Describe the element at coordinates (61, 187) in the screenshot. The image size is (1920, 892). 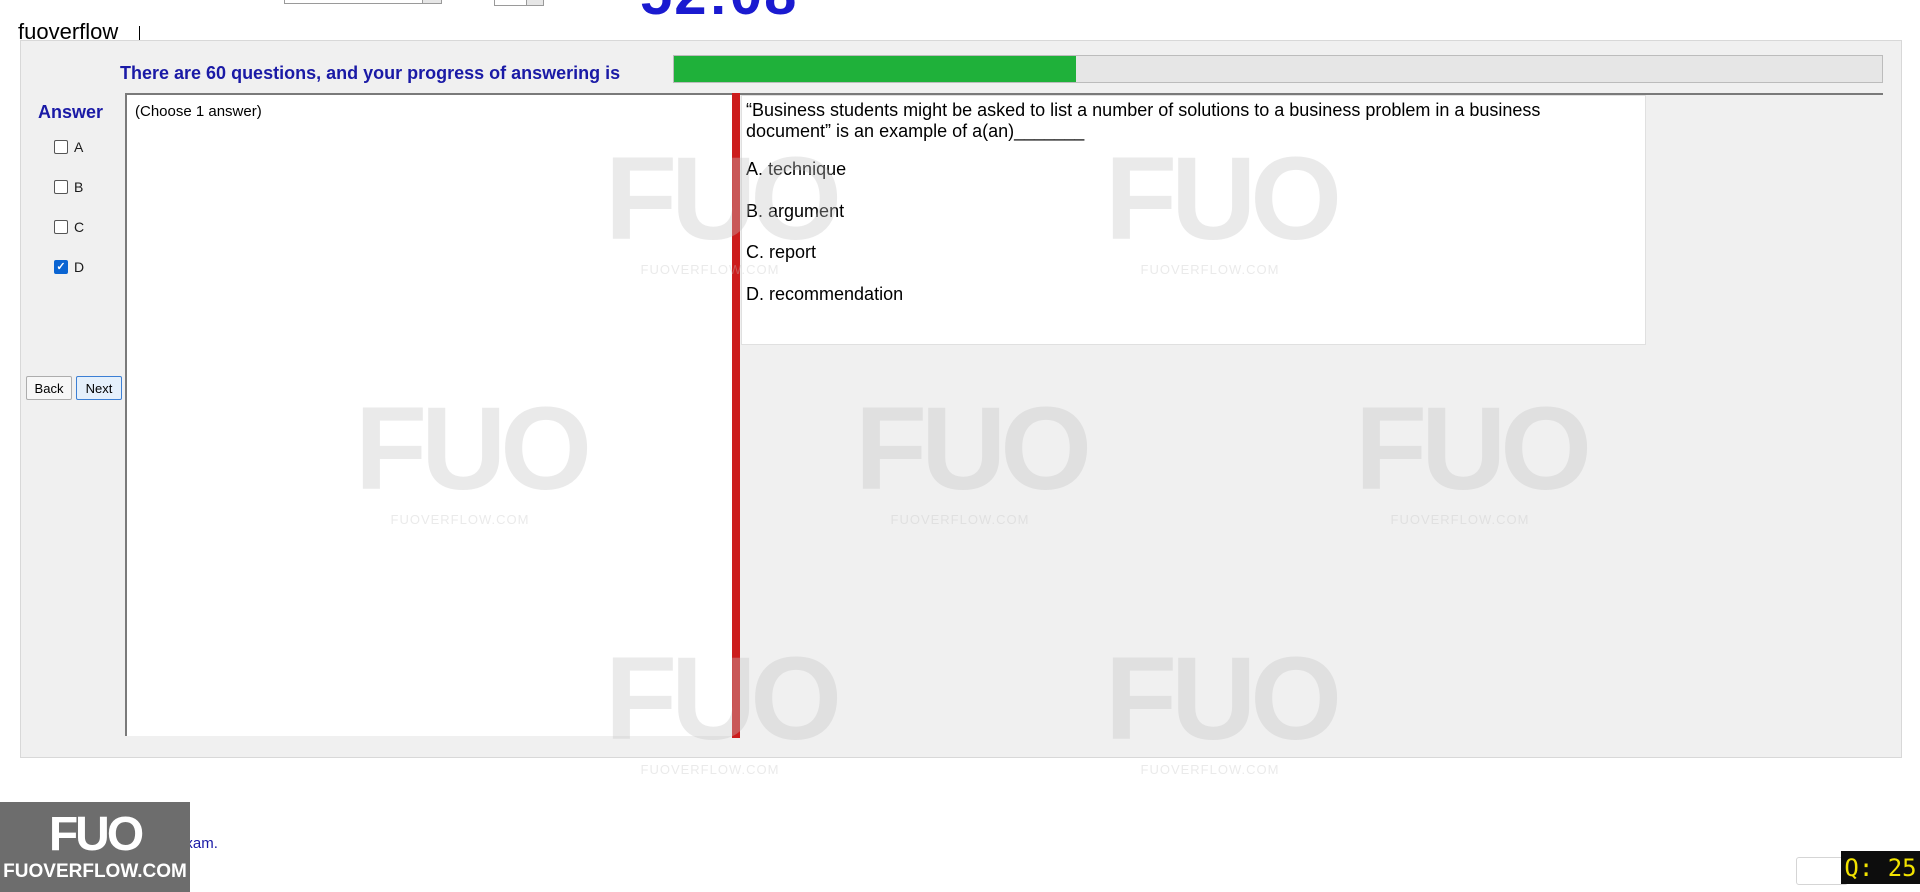
I see `checkbox-b` at that location.